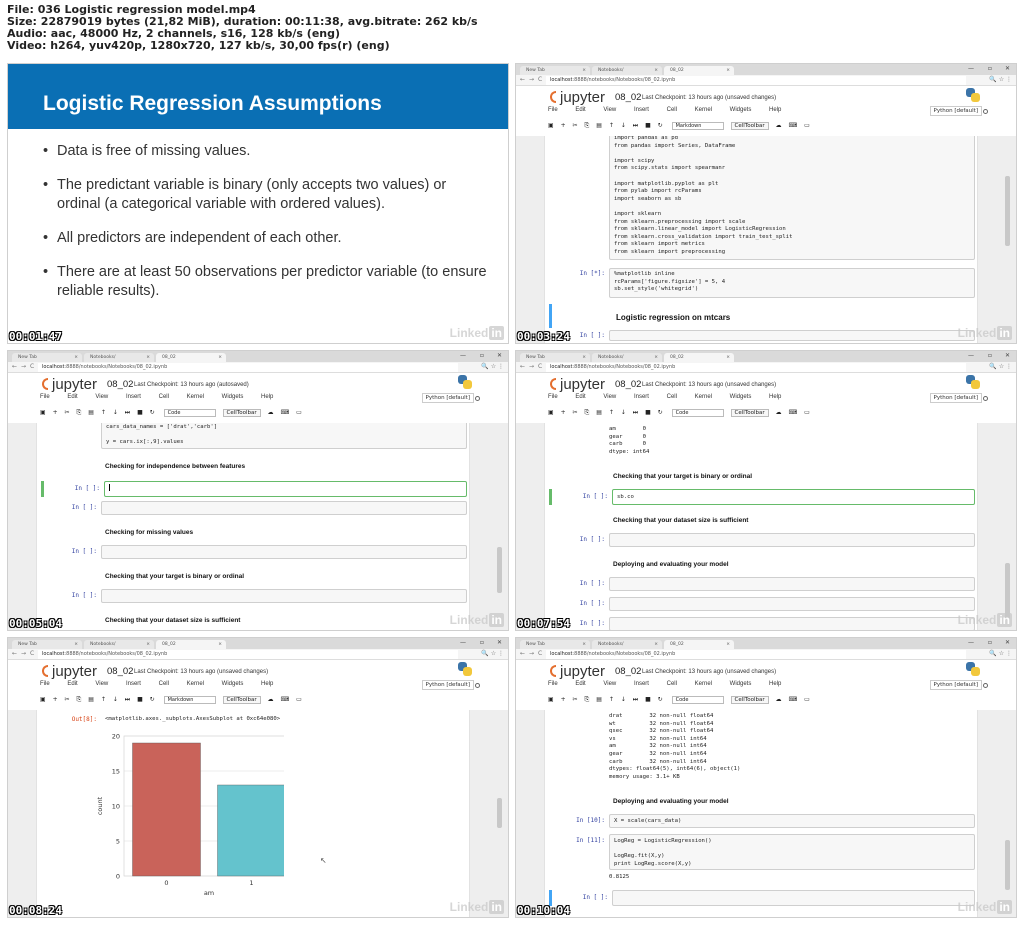  What do you see at coordinates (762, 567) in the screenshot?
I see `markdown-cell: Deploying and evaluating your model` at bounding box center [762, 567].